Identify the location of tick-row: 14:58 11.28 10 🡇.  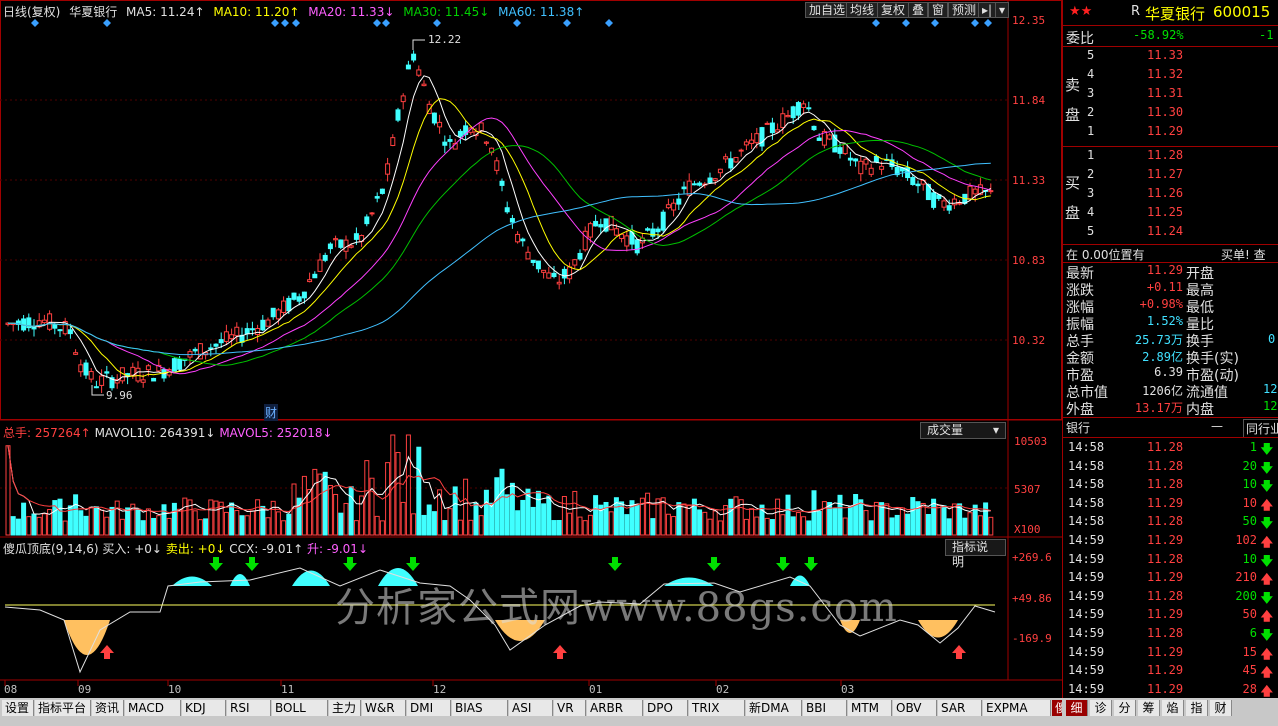
(1170, 486).